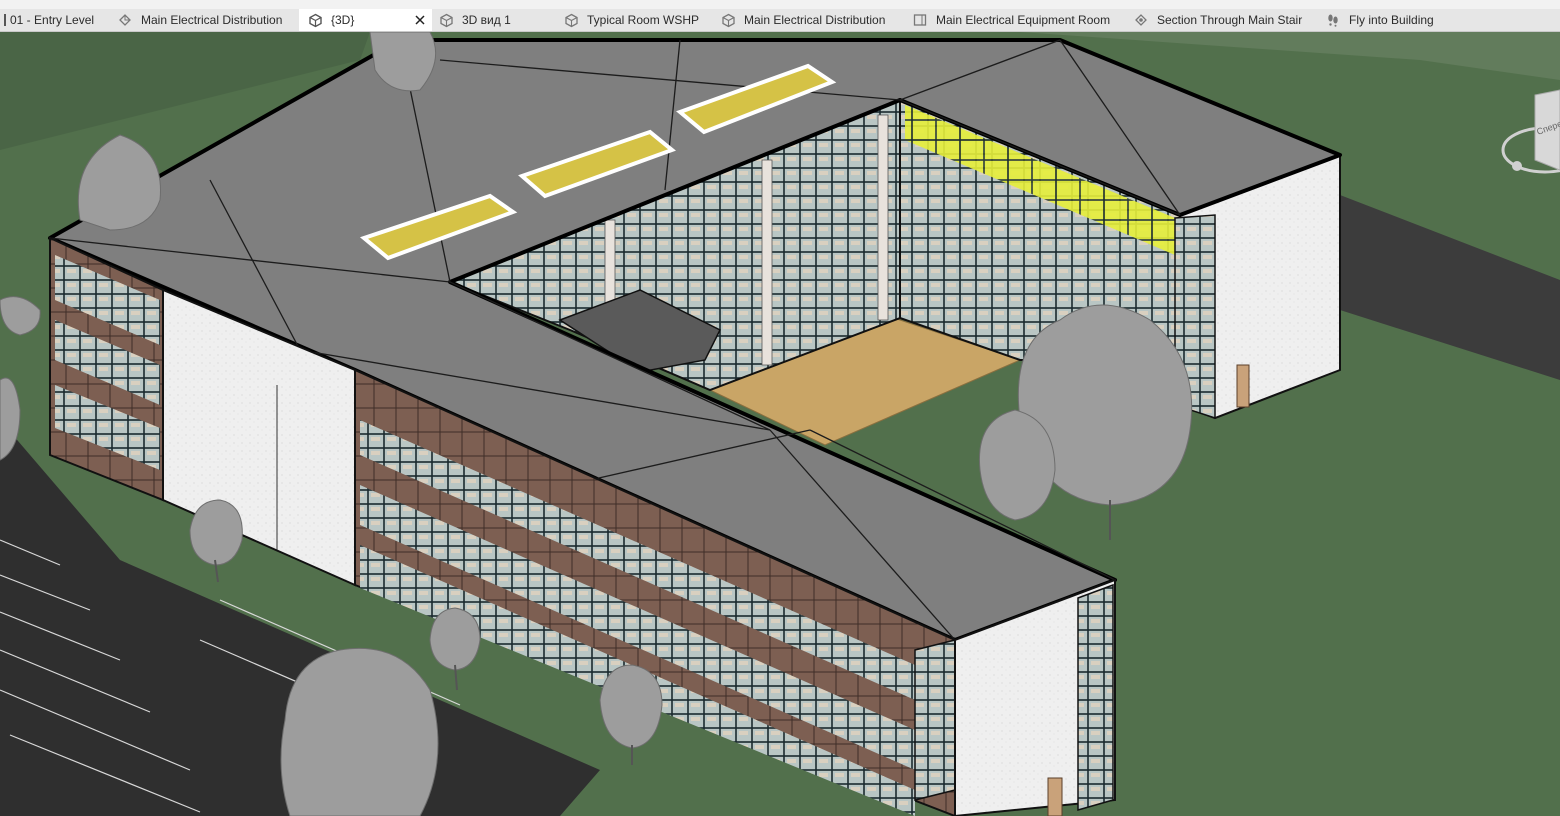 Image resolution: width=1560 pixels, height=816 pixels. What do you see at coordinates (343, 20) in the screenshot?
I see `tab-label: {3D}` at bounding box center [343, 20].